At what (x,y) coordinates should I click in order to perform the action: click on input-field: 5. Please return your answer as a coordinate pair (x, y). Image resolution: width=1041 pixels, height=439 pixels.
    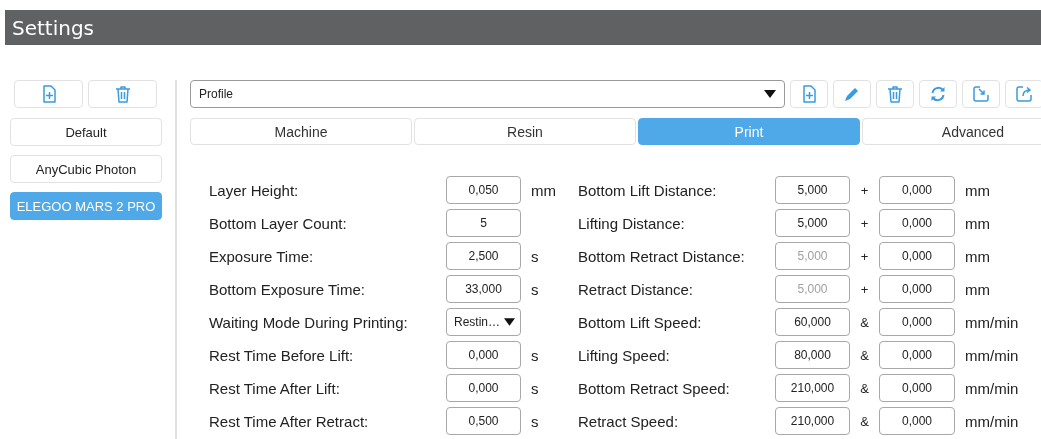
    Looking at the image, I should click on (483, 223).